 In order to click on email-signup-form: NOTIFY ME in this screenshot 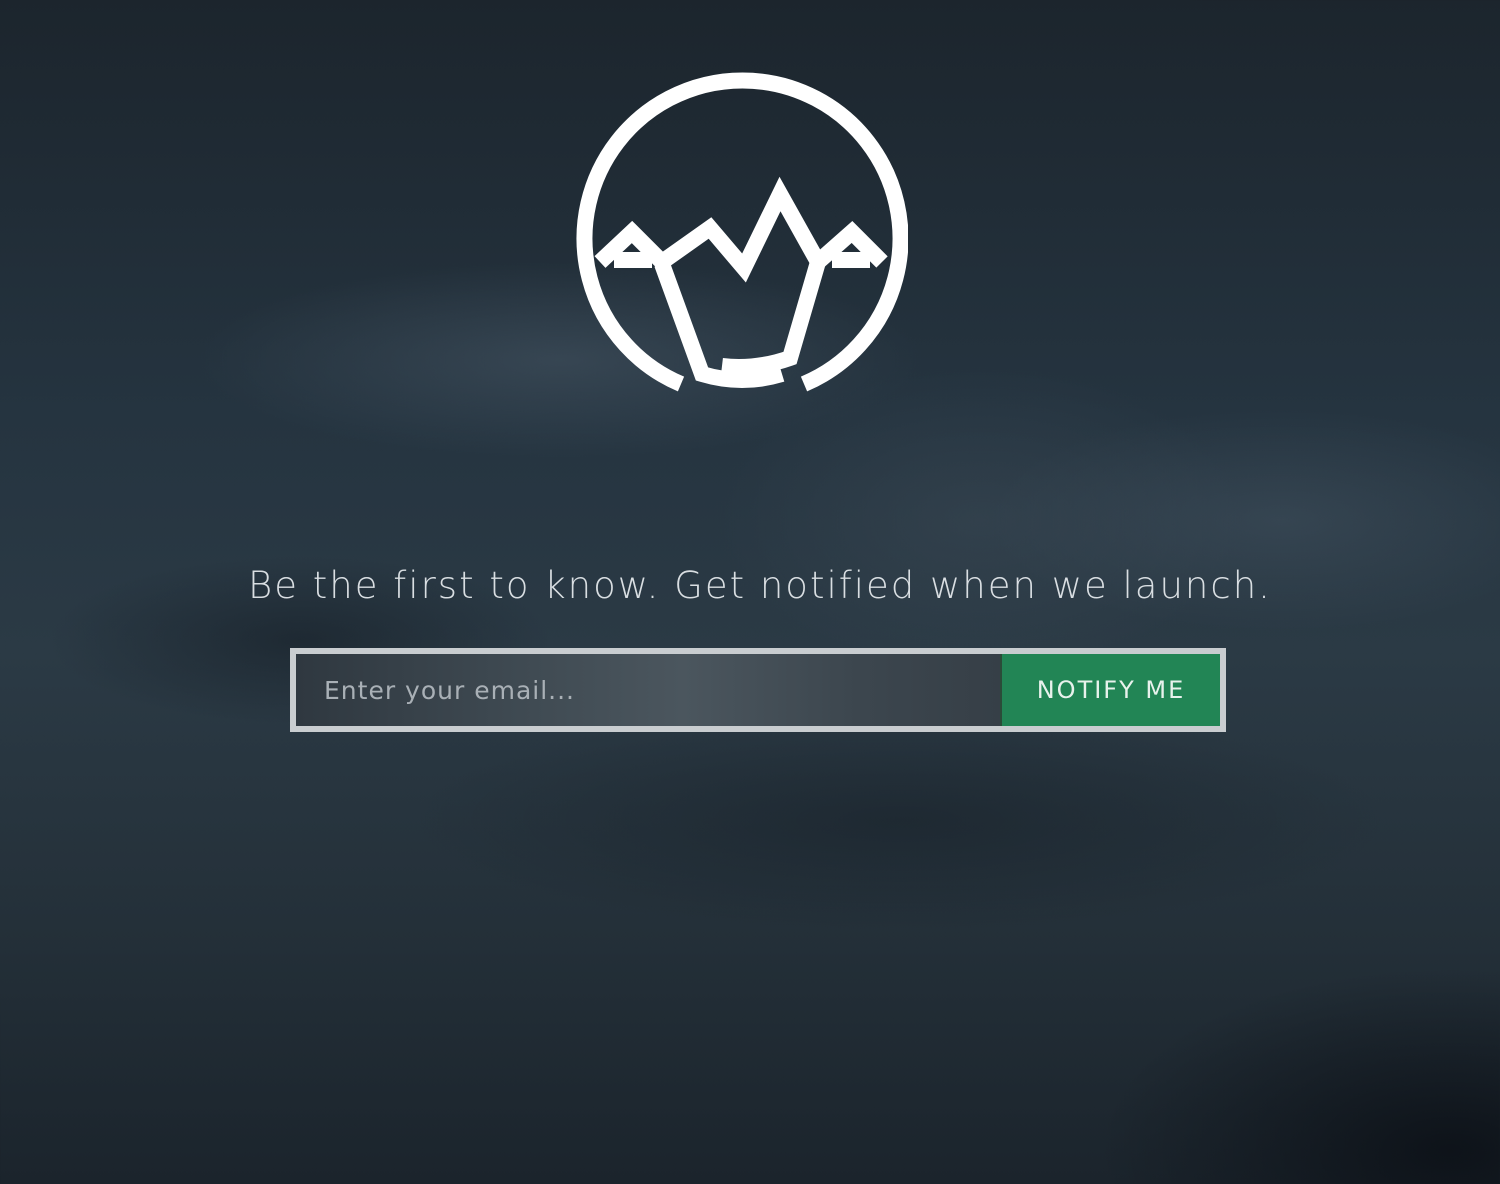, I will do `click(758, 690)`.